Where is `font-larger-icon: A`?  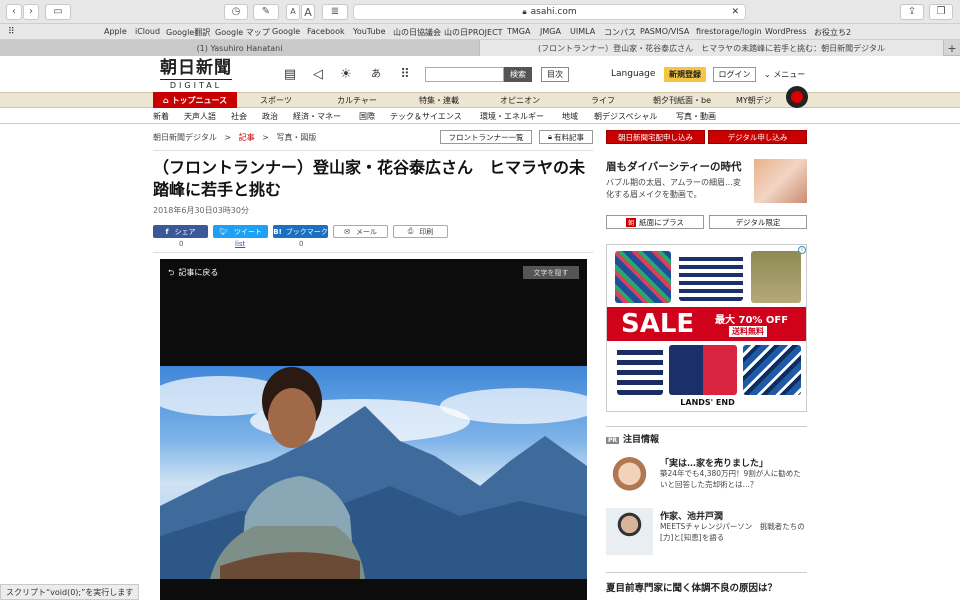 font-larger-icon: A is located at coordinates (308, 12).